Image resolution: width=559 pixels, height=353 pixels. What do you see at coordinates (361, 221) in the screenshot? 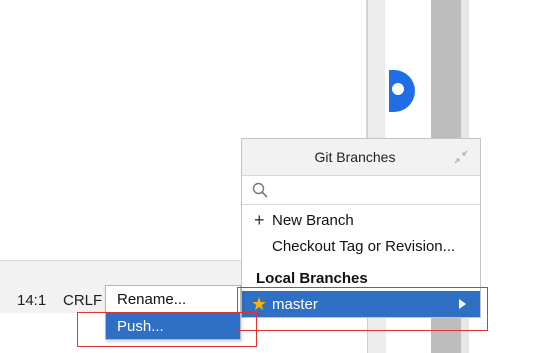
I see `new-branch-item: + New Branch` at bounding box center [361, 221].